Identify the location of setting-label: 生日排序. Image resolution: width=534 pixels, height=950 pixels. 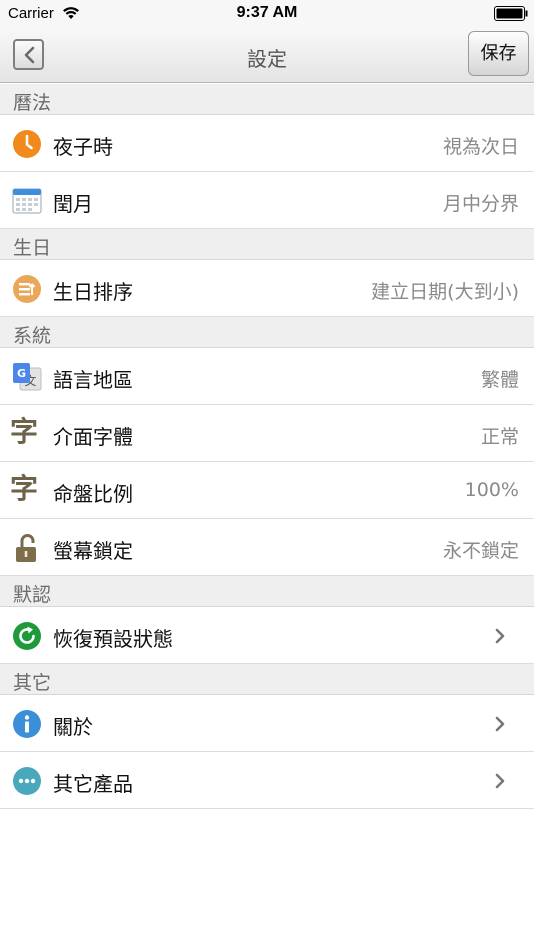
(93, 292).